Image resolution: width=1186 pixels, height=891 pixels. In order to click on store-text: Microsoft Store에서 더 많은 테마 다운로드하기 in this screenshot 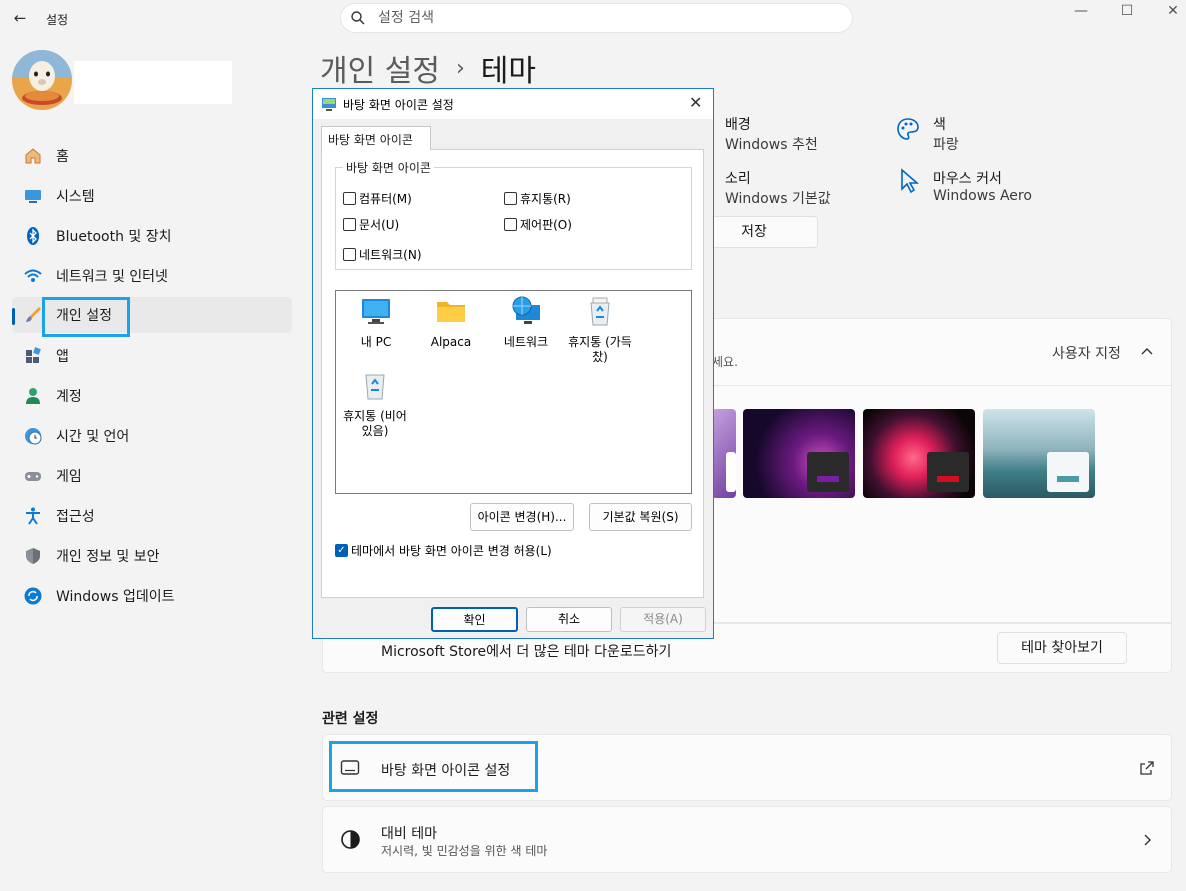, I will do `click(526, 652)`.